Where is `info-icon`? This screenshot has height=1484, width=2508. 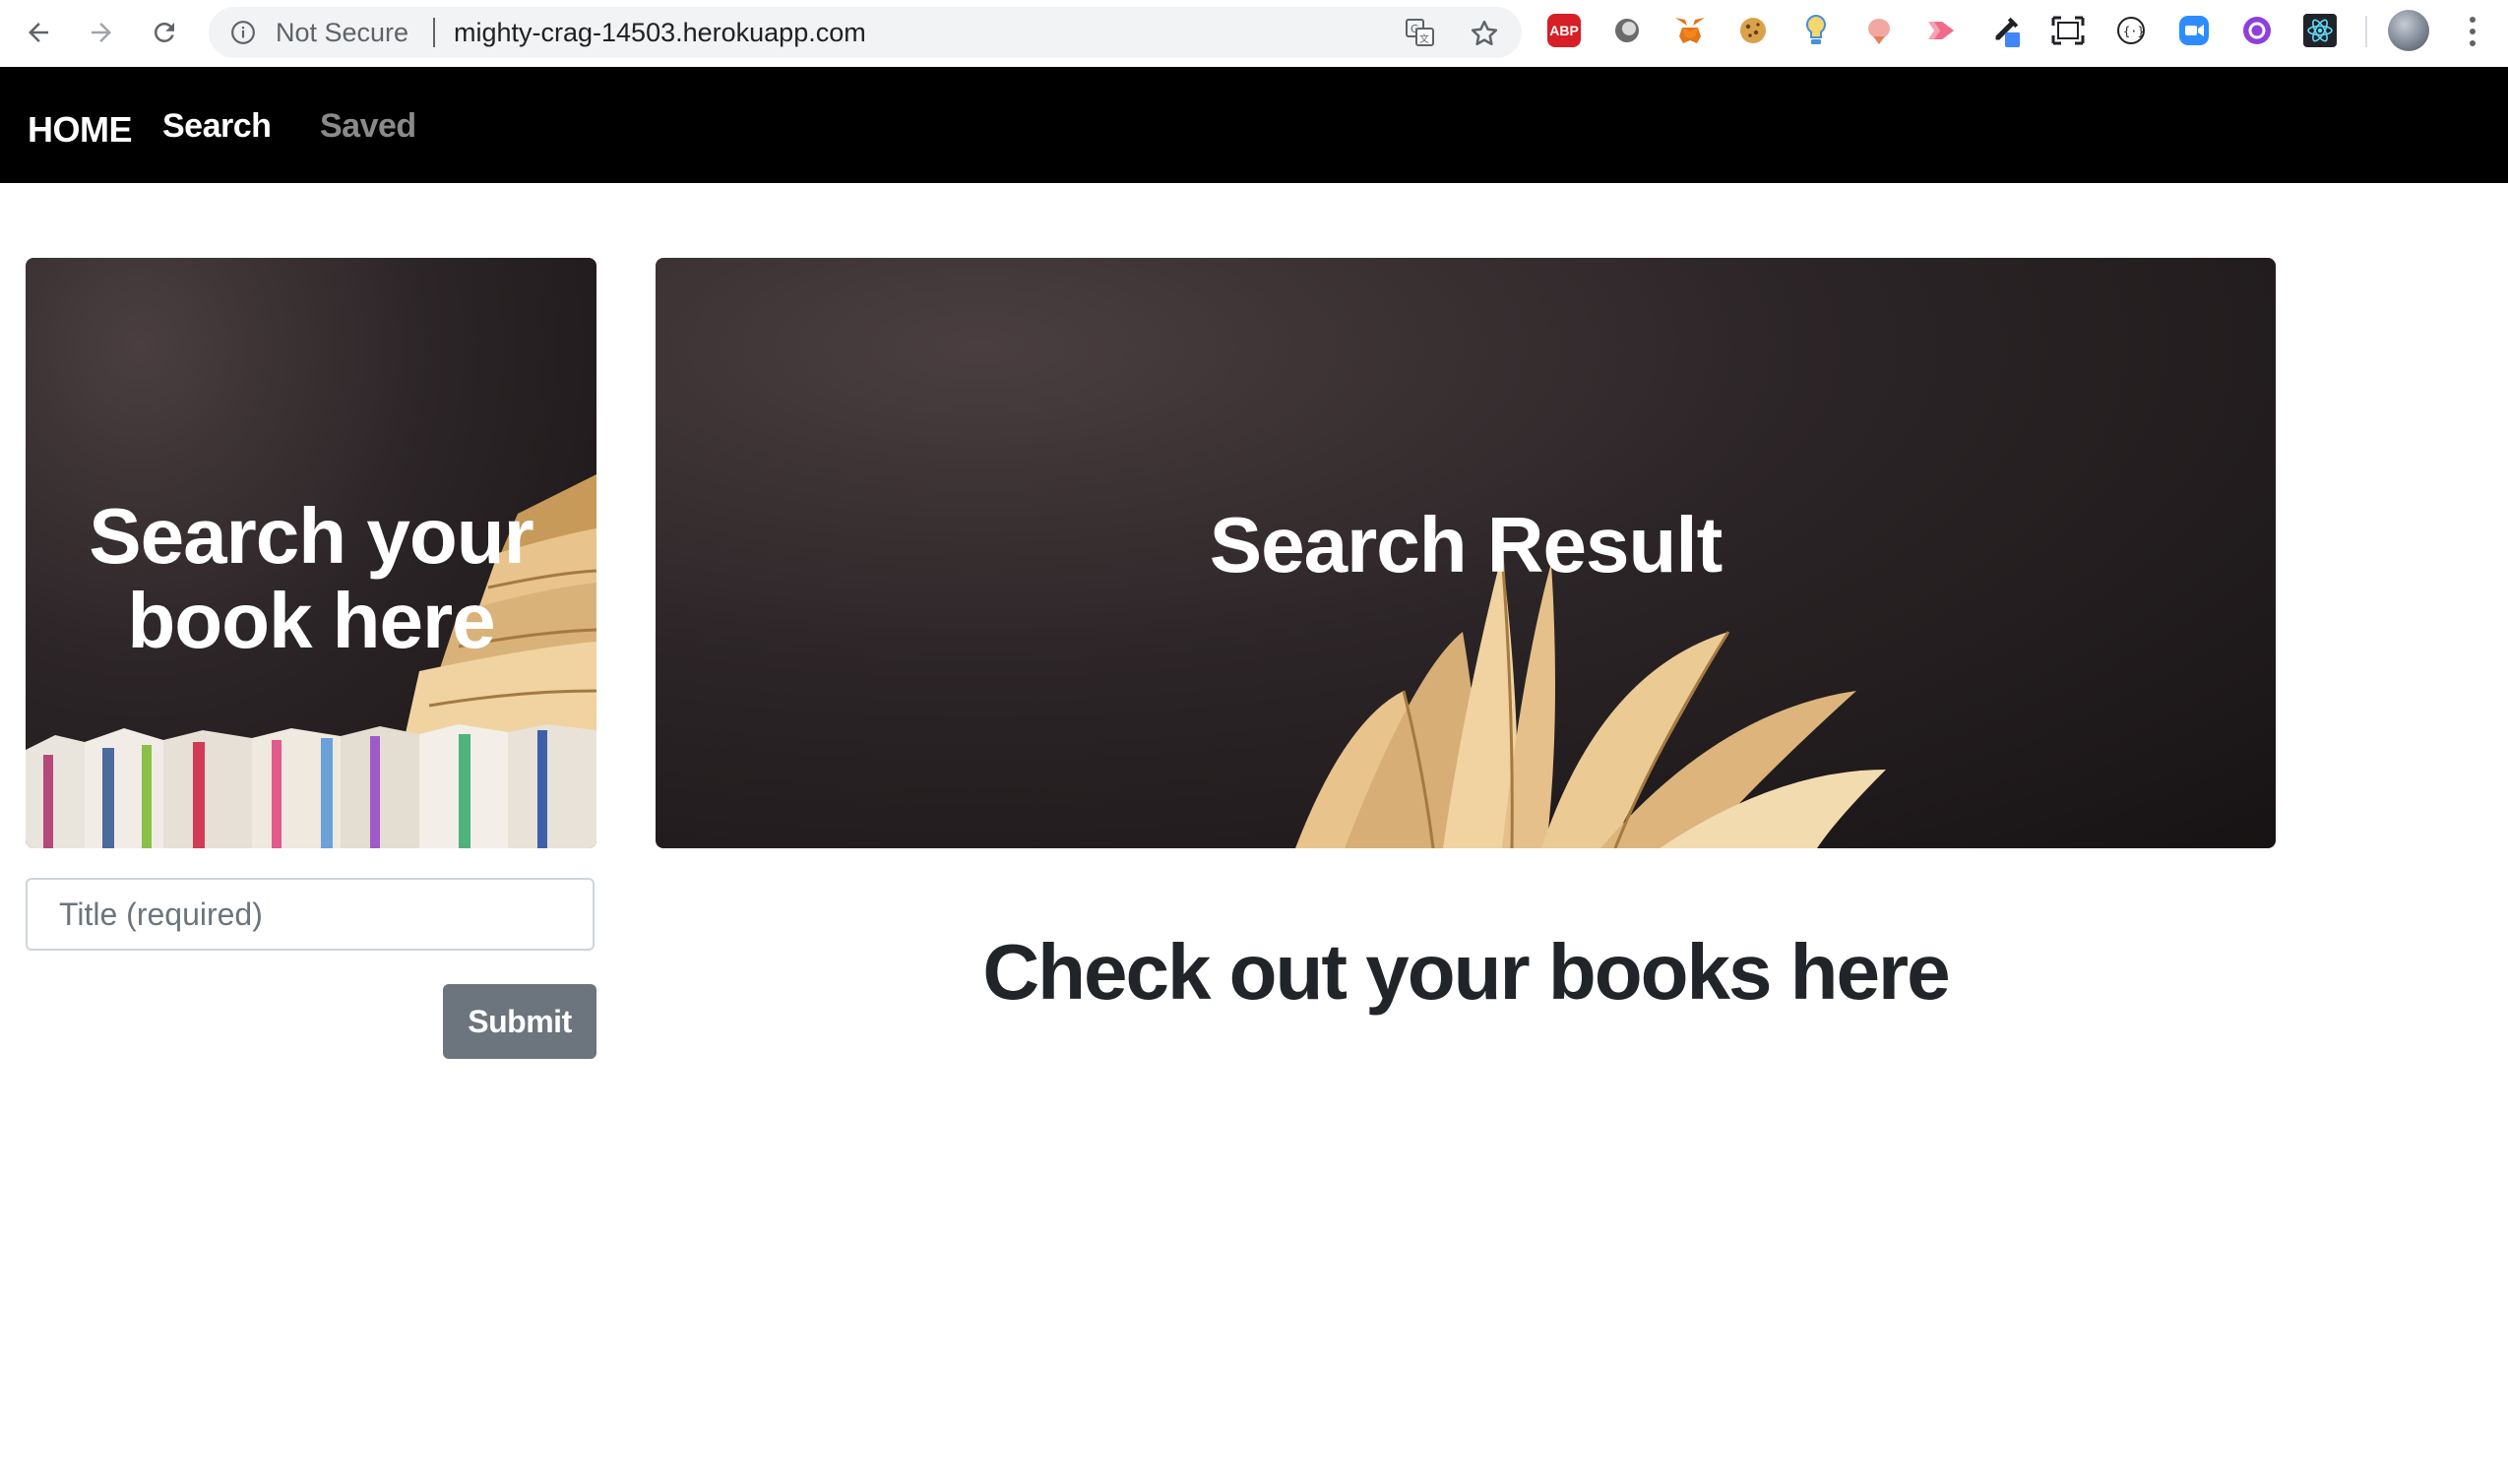 info-icon is located at coordinates (243, 32).